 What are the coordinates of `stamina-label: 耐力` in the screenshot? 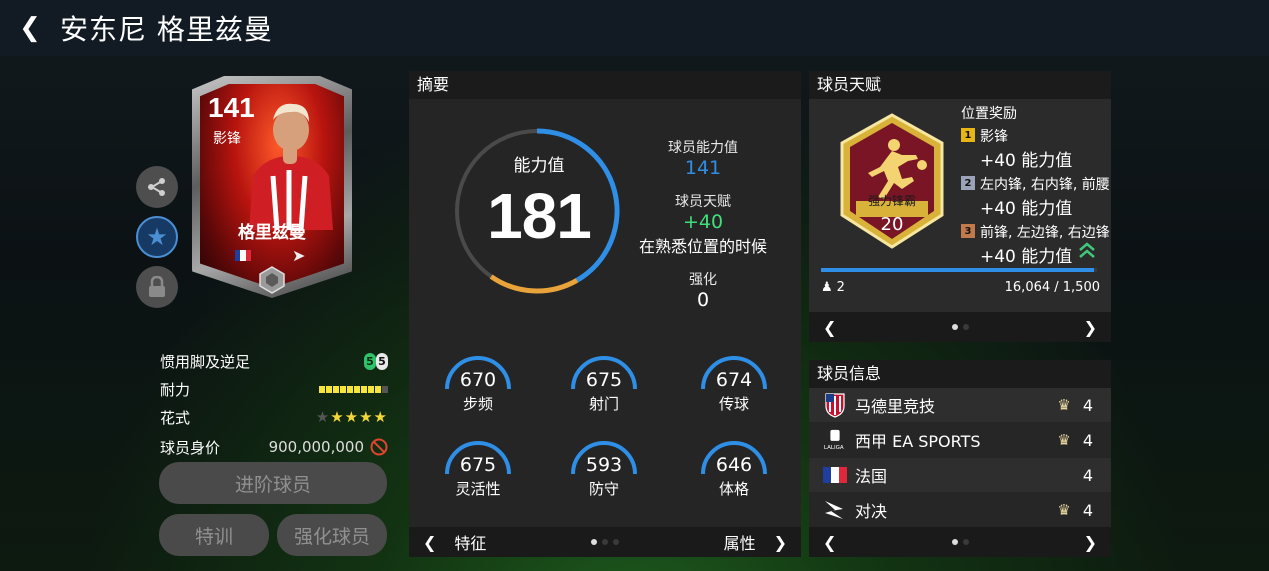 It's located at (175, 389).